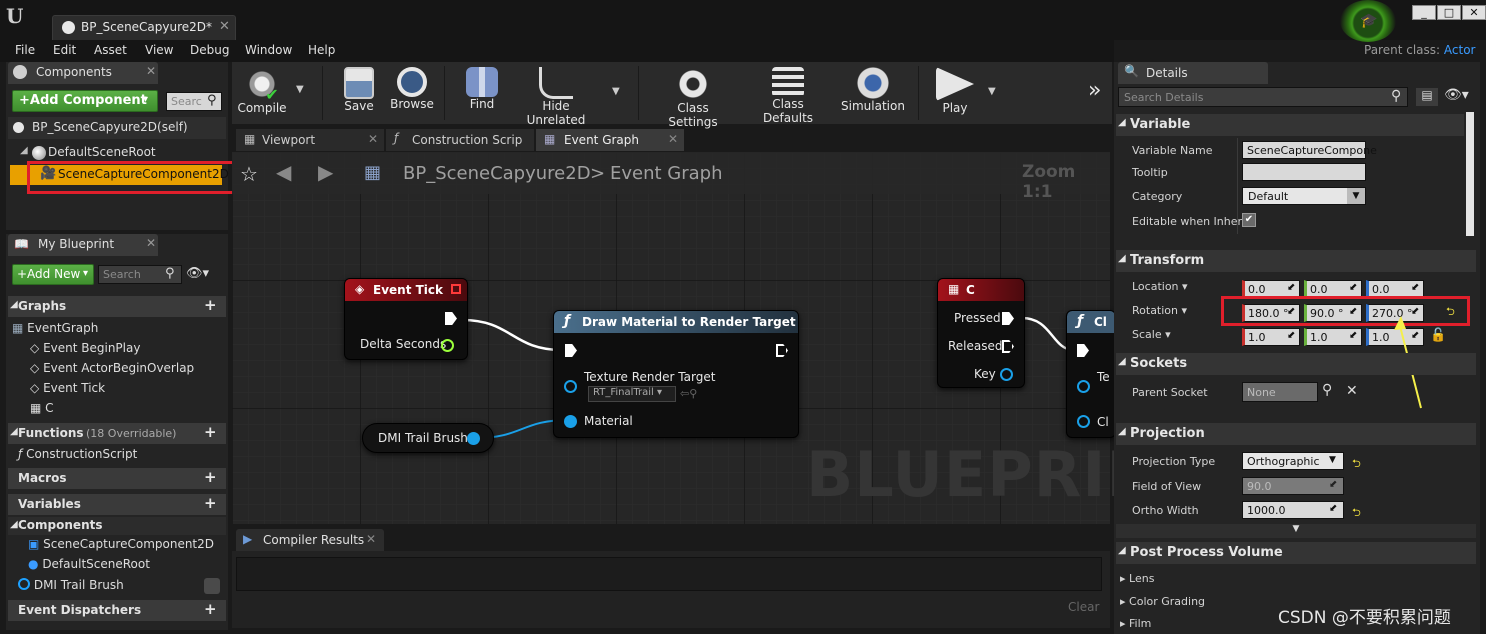 This screenshot has height=634, width=1486. I want to click on menu-edit: Edit, so click(64, 50).